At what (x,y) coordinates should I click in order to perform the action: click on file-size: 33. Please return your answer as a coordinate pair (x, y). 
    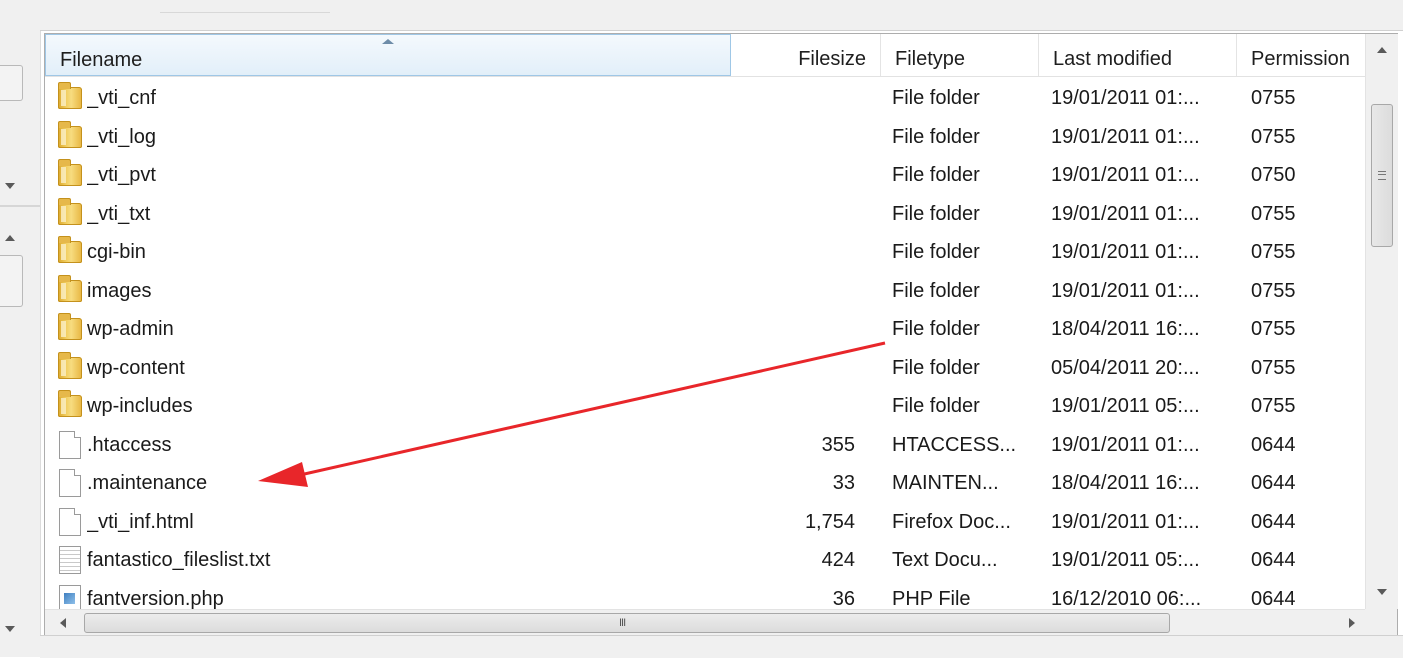
    Looking at the image, I should click on (843, 483).